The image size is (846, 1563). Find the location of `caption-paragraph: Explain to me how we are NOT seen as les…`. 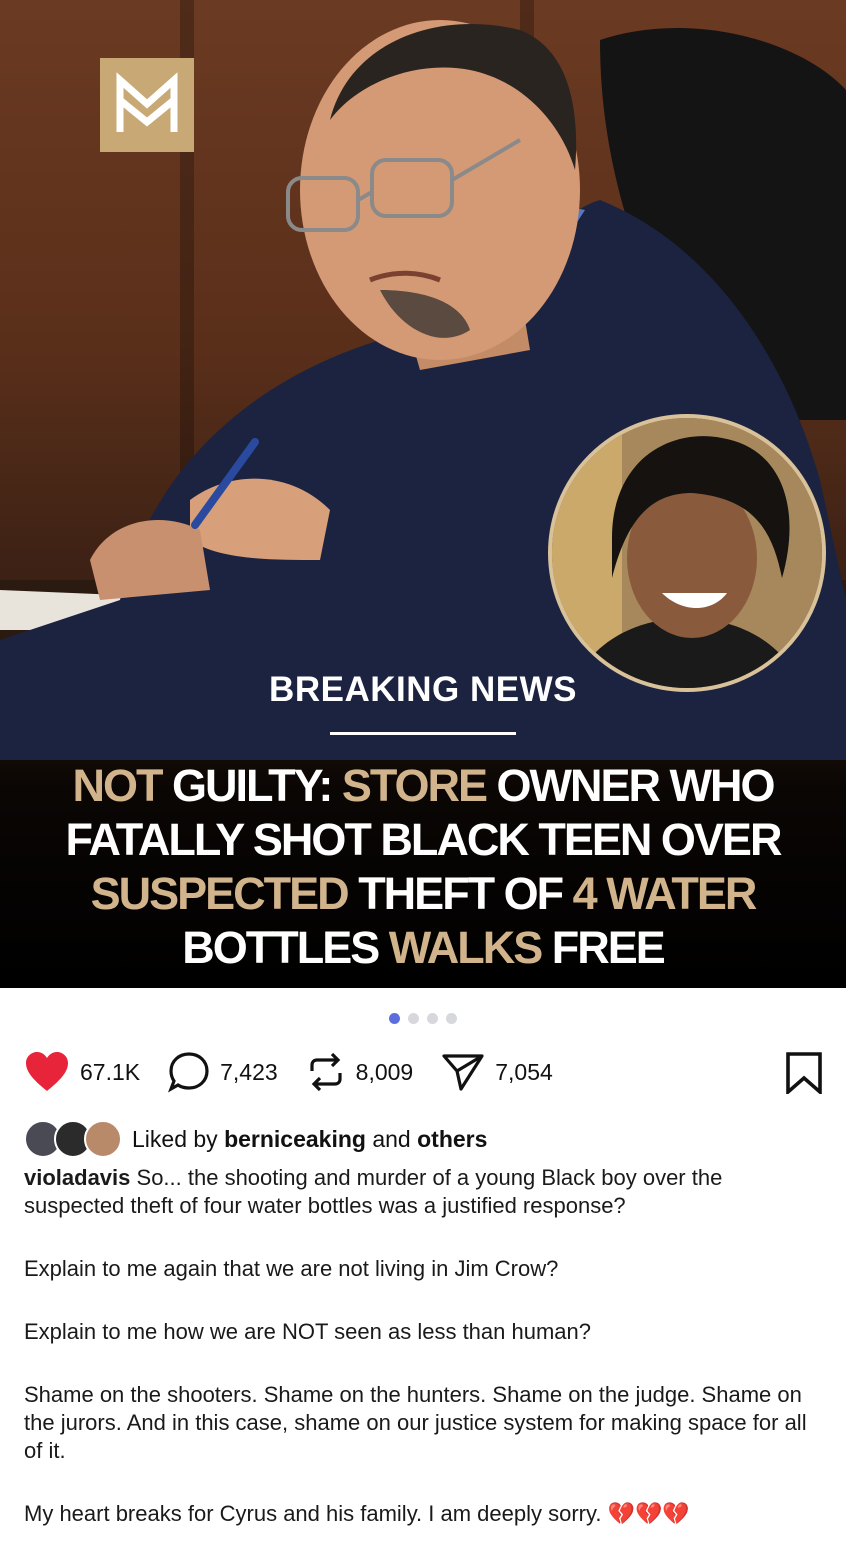

caption-paragraph: Explain to me how we are NOT seen as les… is located at coordinates (308, 1331).